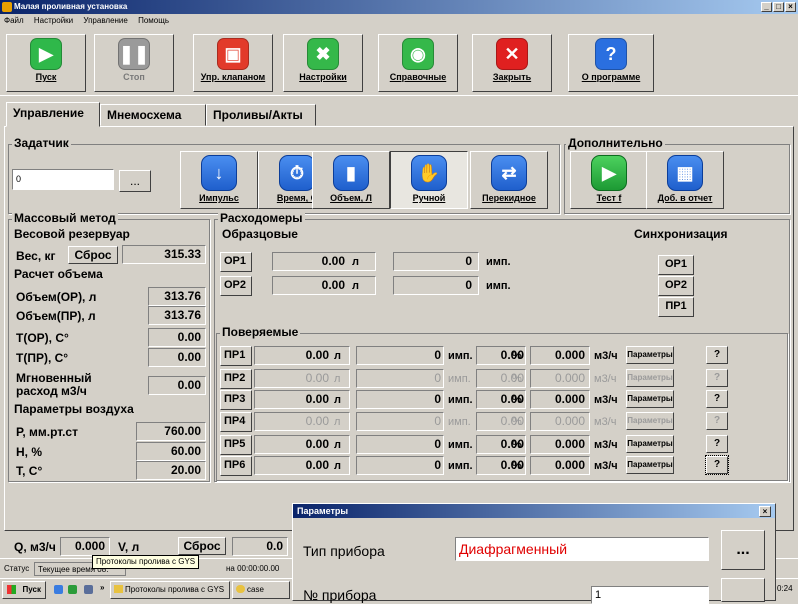 The height and width of the screenshot is (604, 798). What do you see at coordinates (177, 296) in the screenshot?
I see `volume-row-value: 313.76` at bounding box center [177, 296].